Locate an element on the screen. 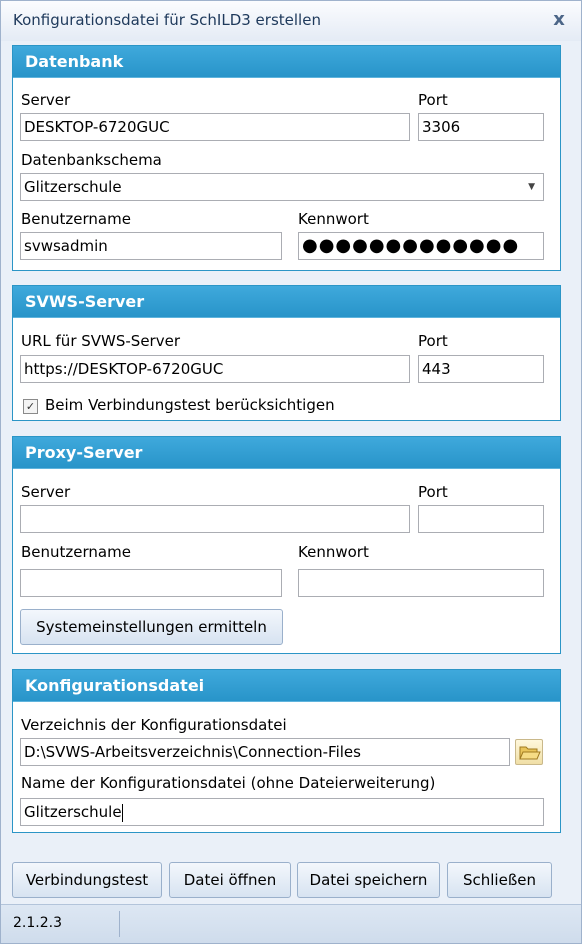  db-schema-label: Datenbankschema is located at coordinates (91, 160).